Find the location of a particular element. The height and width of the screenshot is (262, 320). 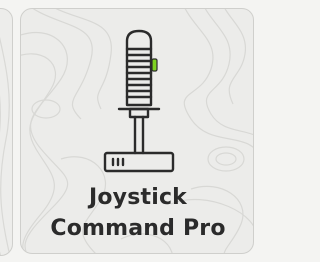

product-title-line1: Joystick is located at coordinates (138, 197).